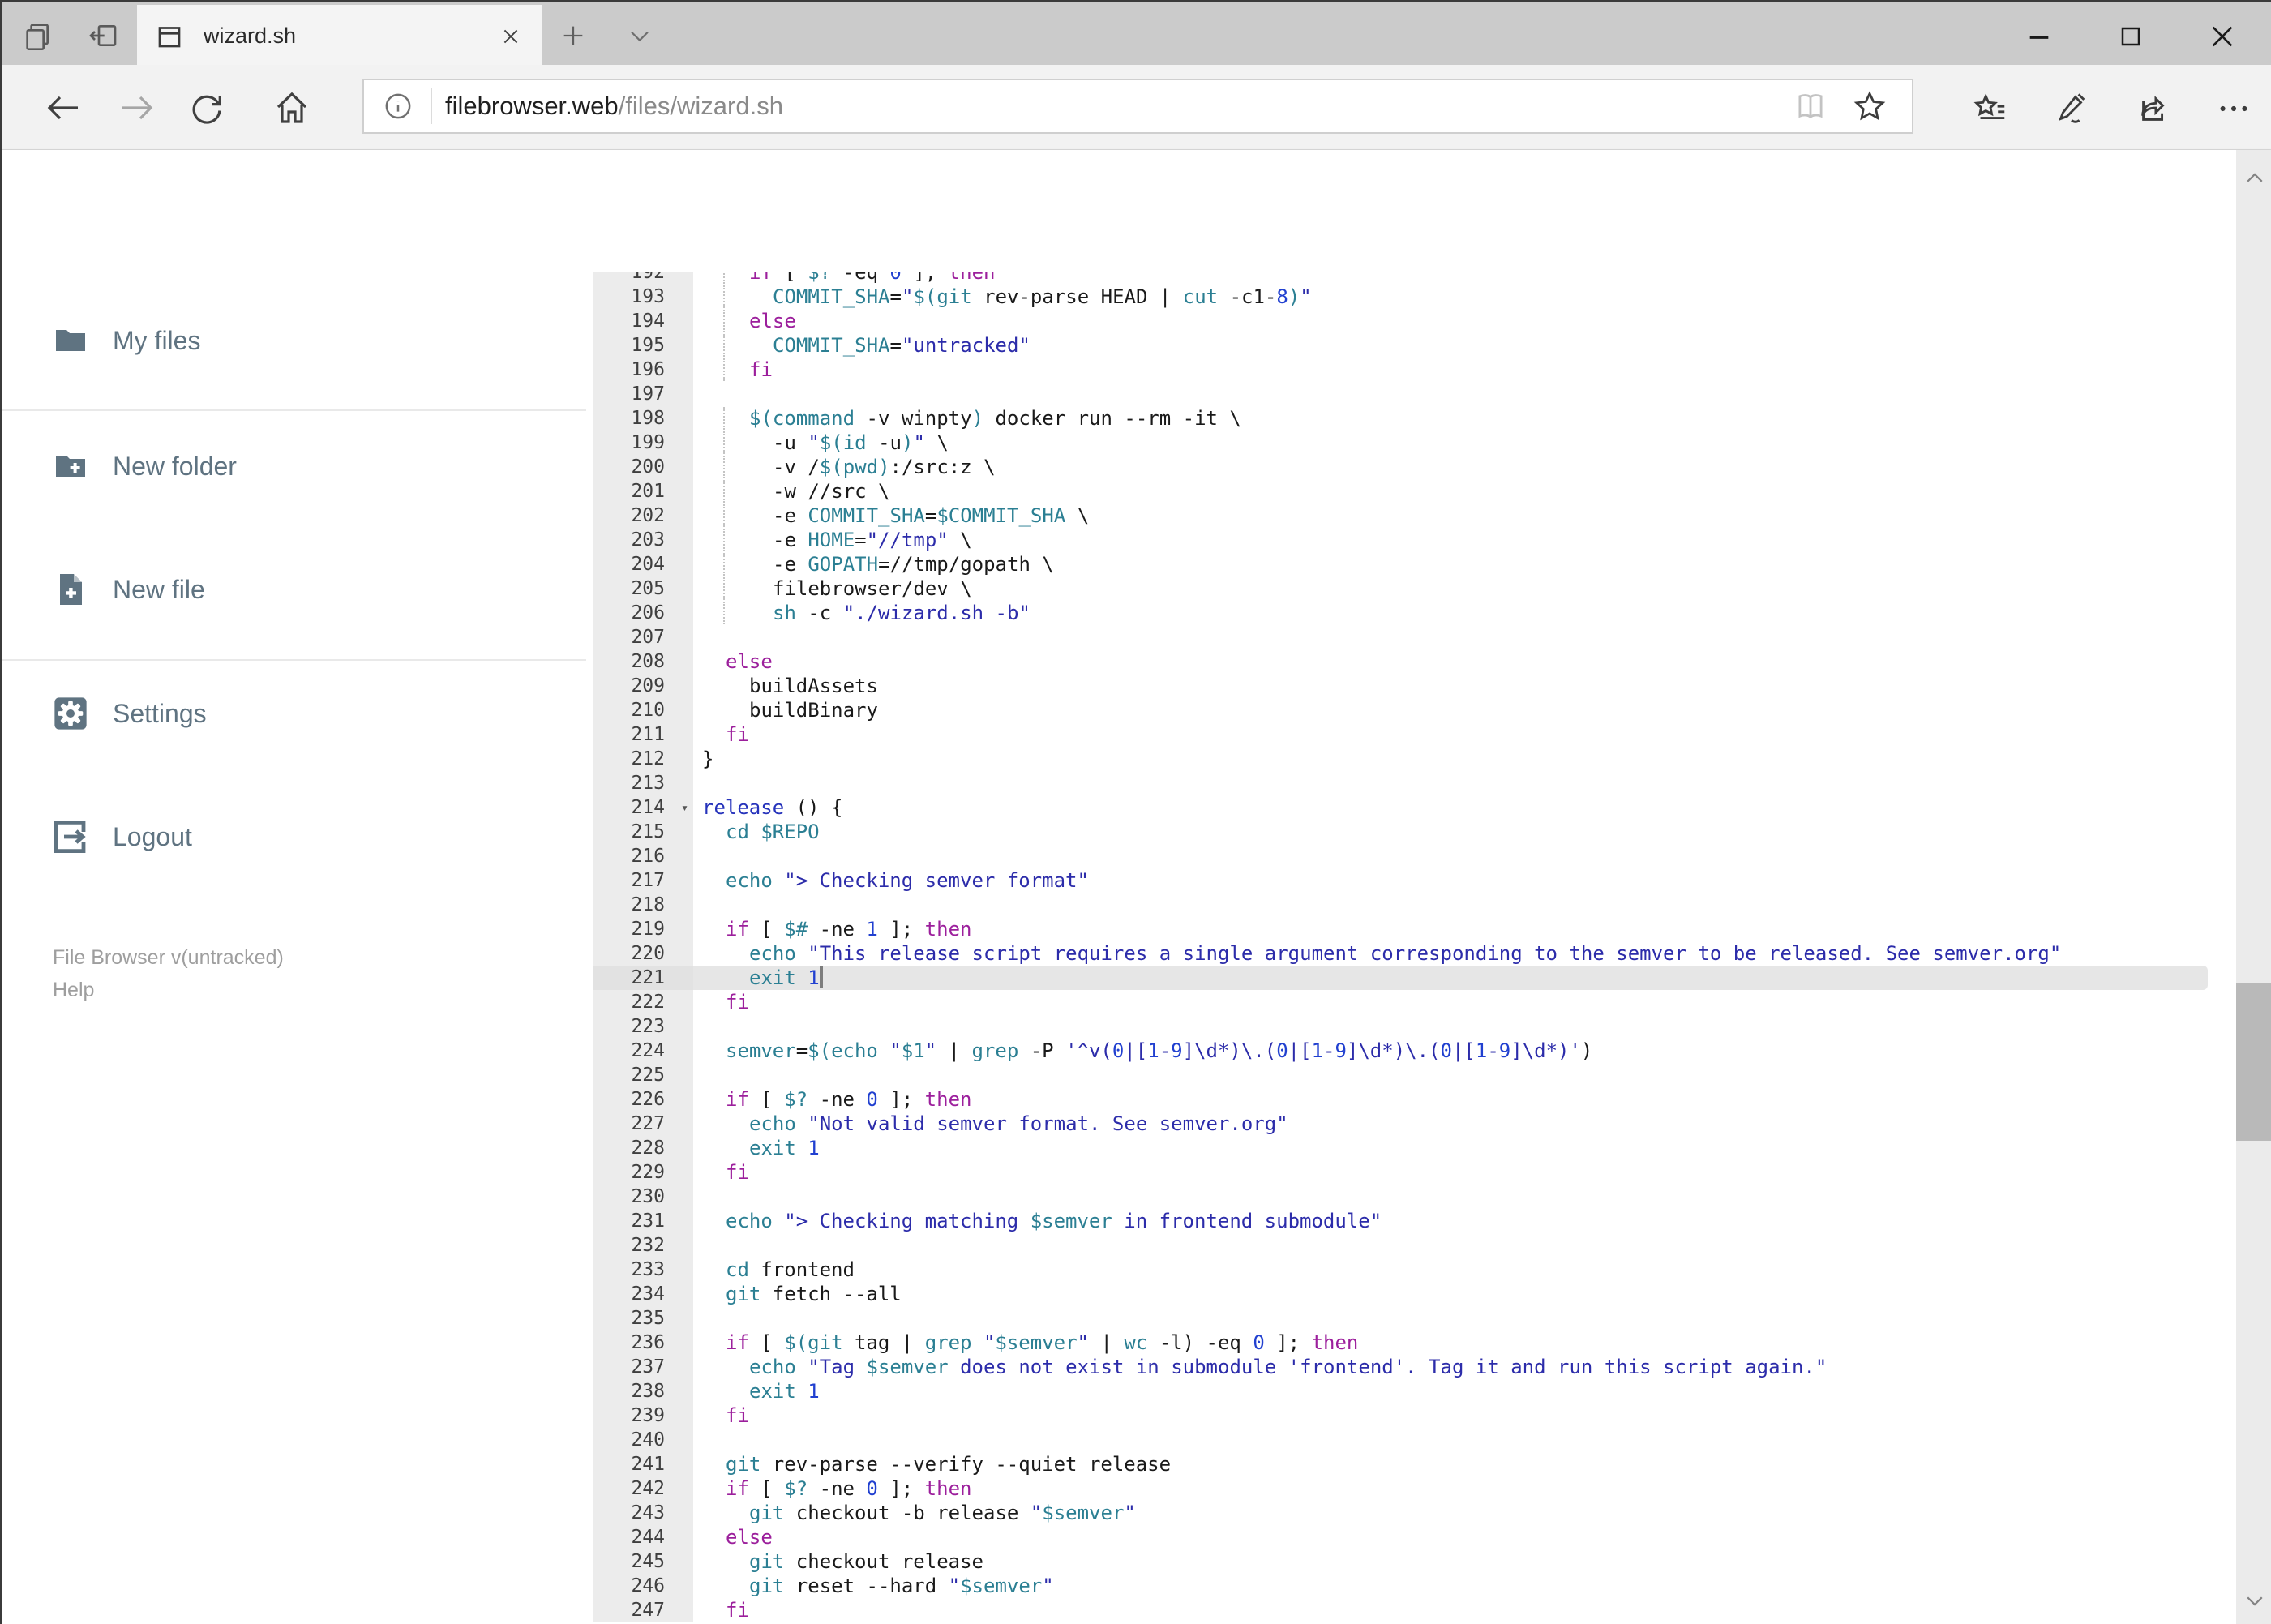 This screenshot has height=1624, width=2271. Describe the element at coordinates (2155, 108) in the screenshot. I see `share-page-icon` at that location.